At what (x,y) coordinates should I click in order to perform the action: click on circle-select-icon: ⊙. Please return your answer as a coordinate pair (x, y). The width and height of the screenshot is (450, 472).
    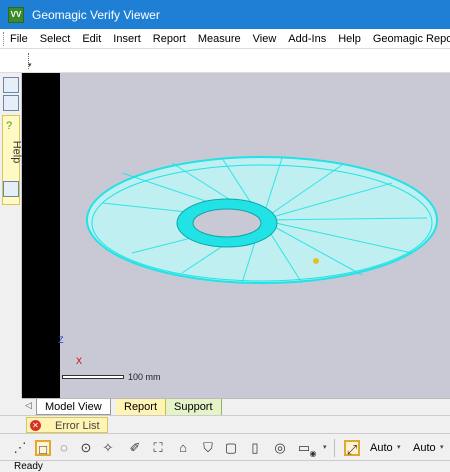
    Looking at the image, I should click on (86, 448).